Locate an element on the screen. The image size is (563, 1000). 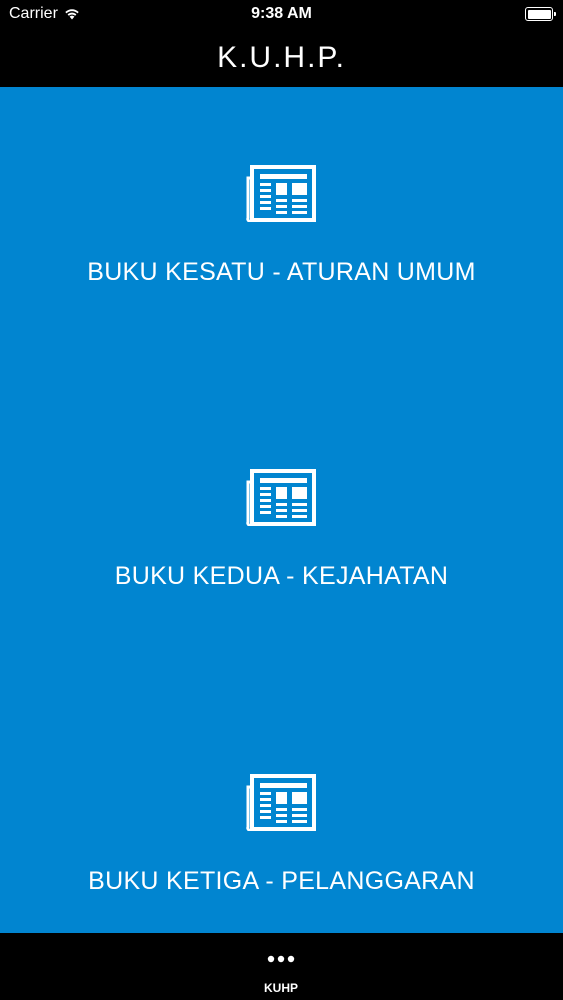
page-title: K.U.H.P. is located at coordinates (281, 57).